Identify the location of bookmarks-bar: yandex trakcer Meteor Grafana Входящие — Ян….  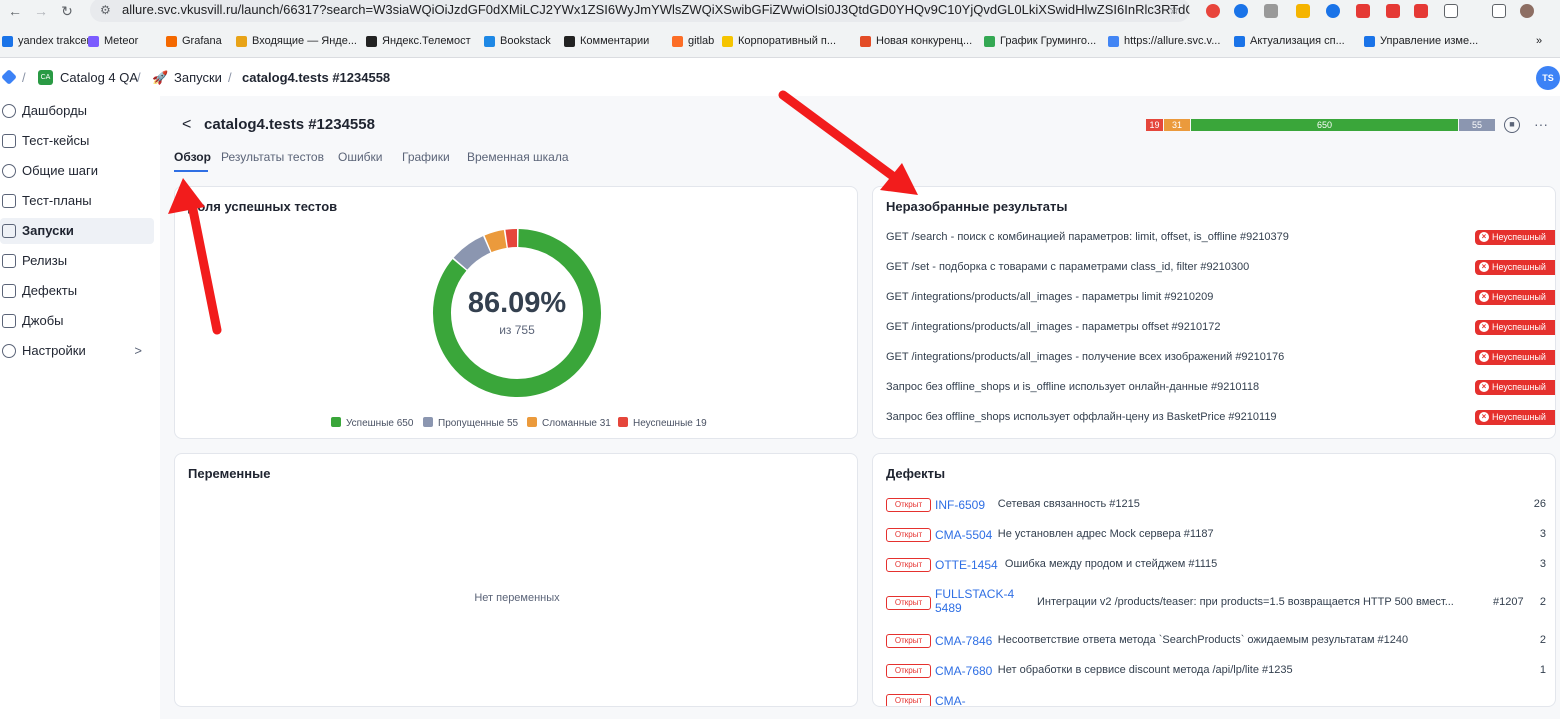
(780, 41).